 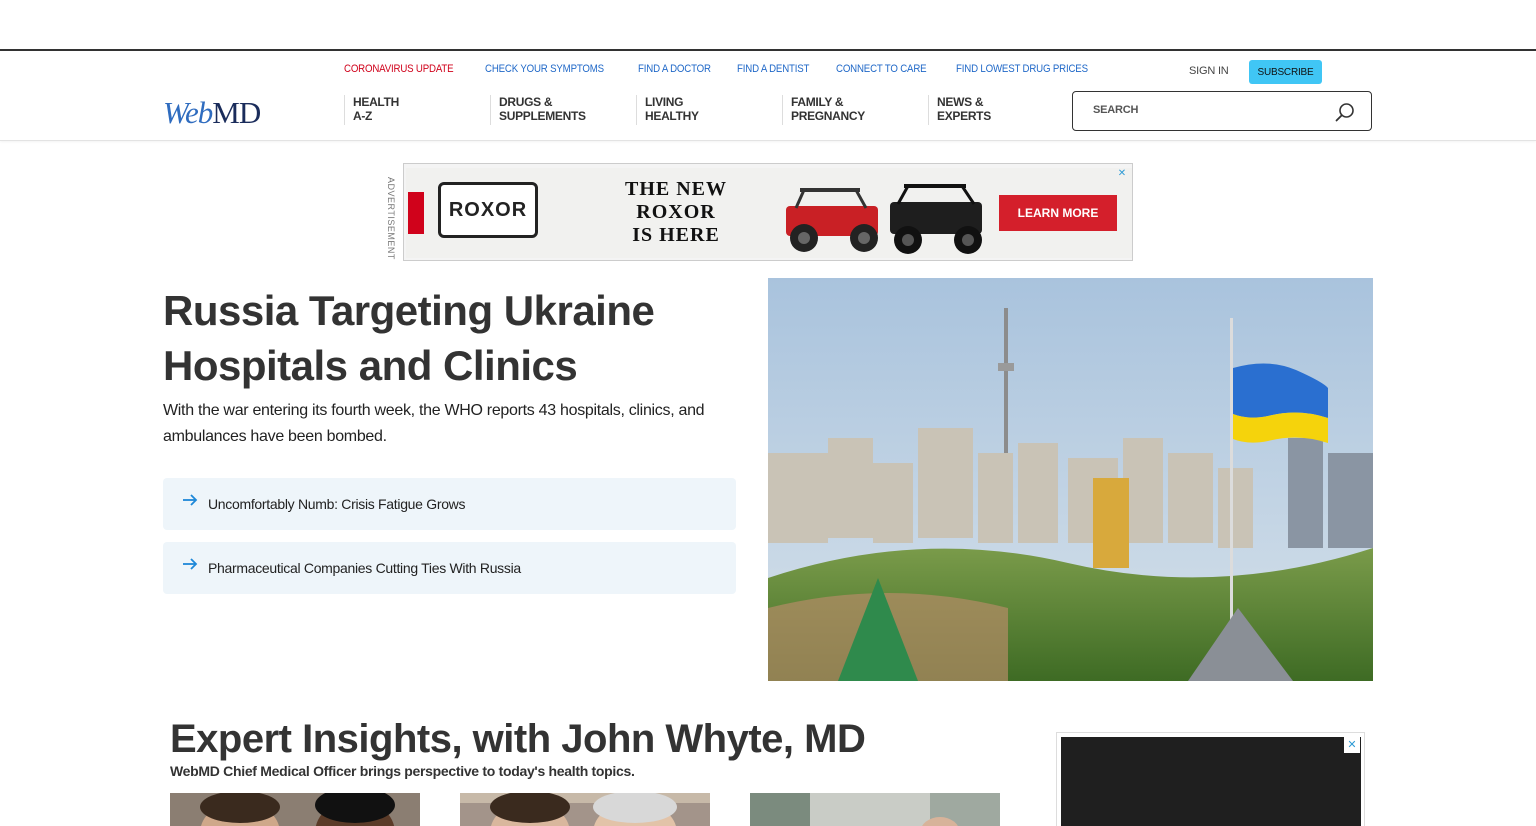 What do you see at coordinates (337, 504) in the screenshot?
I see `related-link-label: Uncomfortably Numb: Crisis Fatigue Grows` at bounding box center [337, 504].